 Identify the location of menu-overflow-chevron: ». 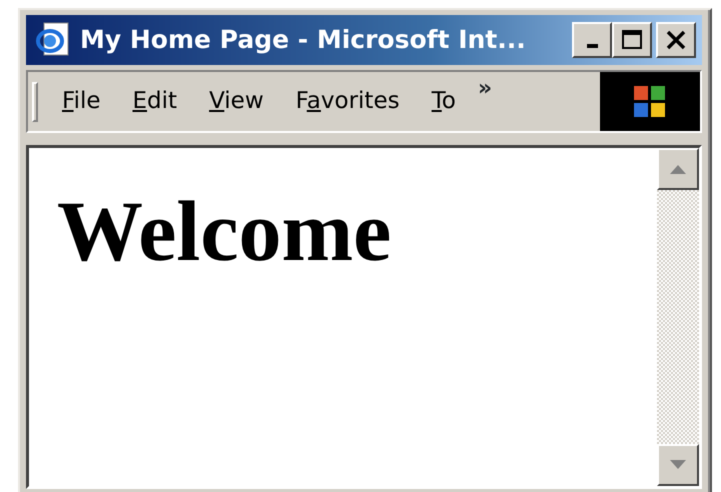
(485, 89).